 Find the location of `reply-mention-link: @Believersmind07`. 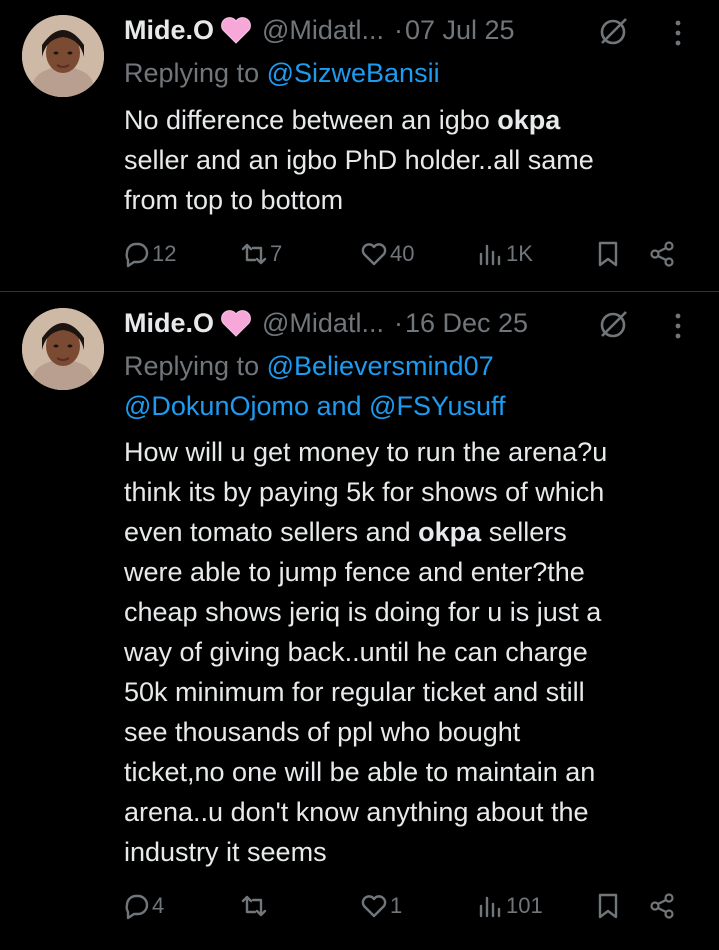

reply-mention-link: @Believersmind07 is located at coordinates (380, 366).